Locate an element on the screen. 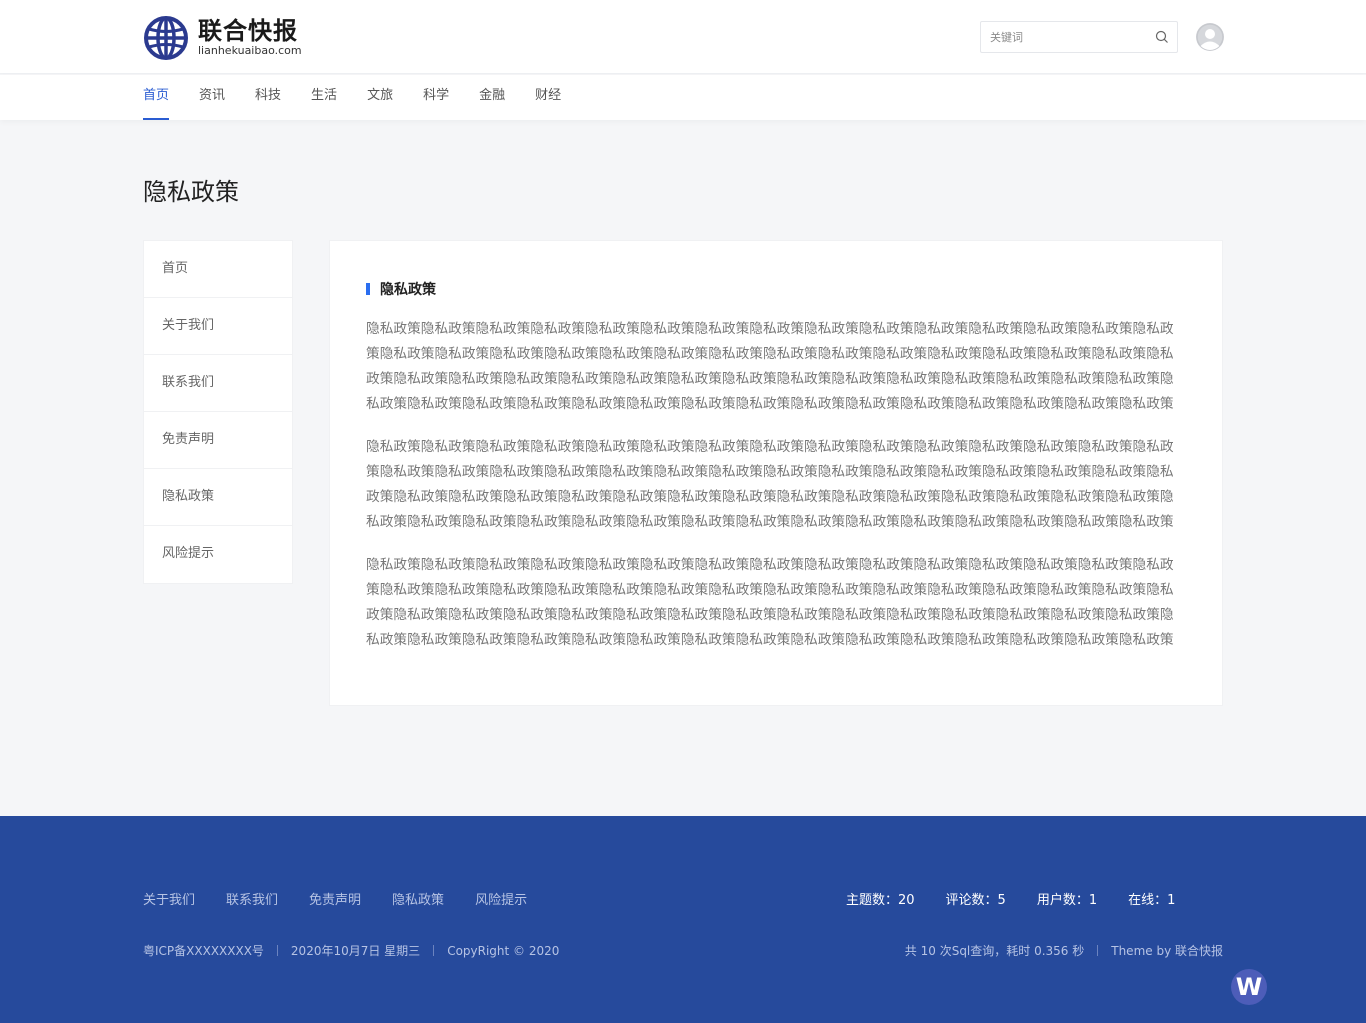 This screenshot has height=1023, width=1366. user-icon is located at coordinates (1210, 37).